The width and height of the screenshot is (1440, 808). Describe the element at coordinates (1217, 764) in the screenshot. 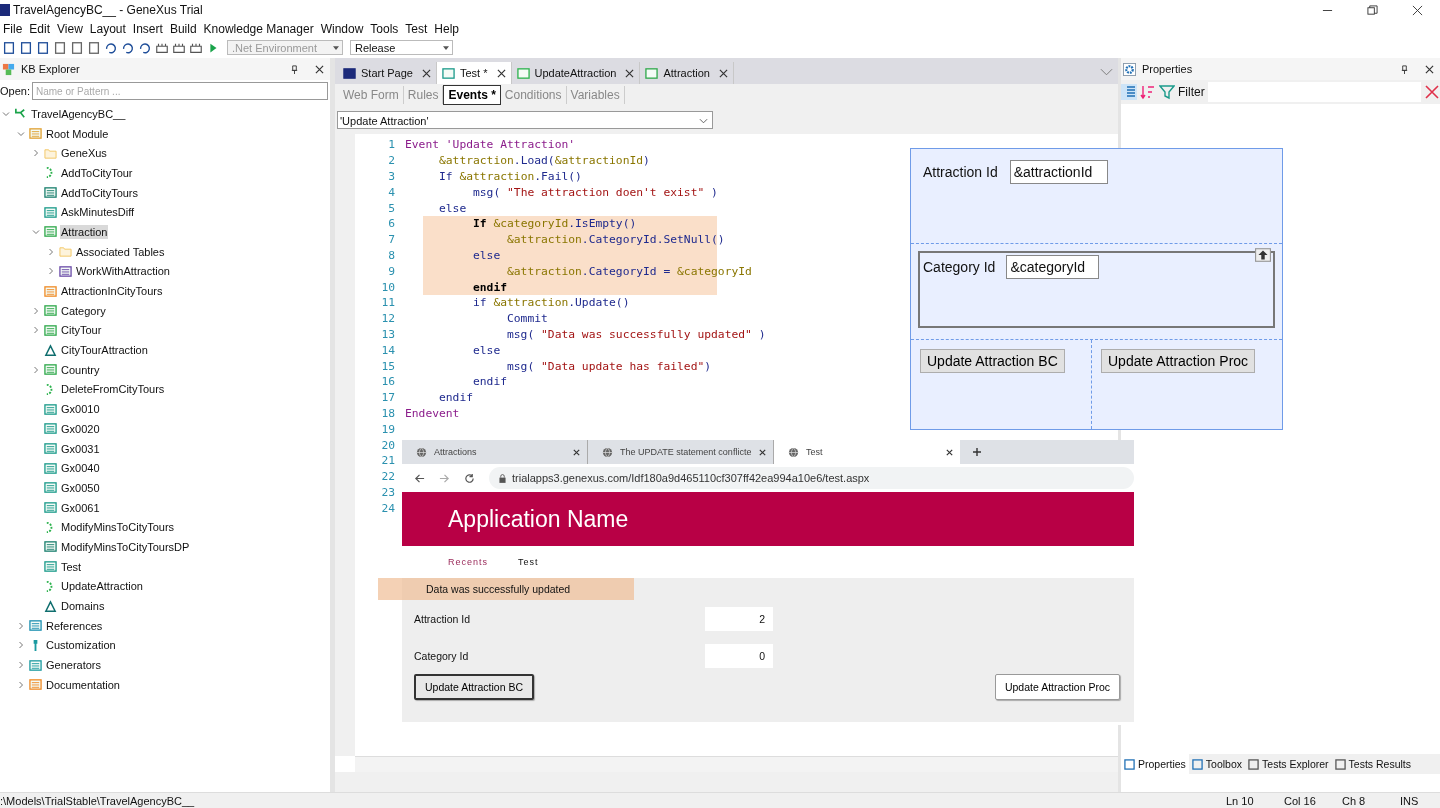

I see `panel-tab: Toolbox` at that location.